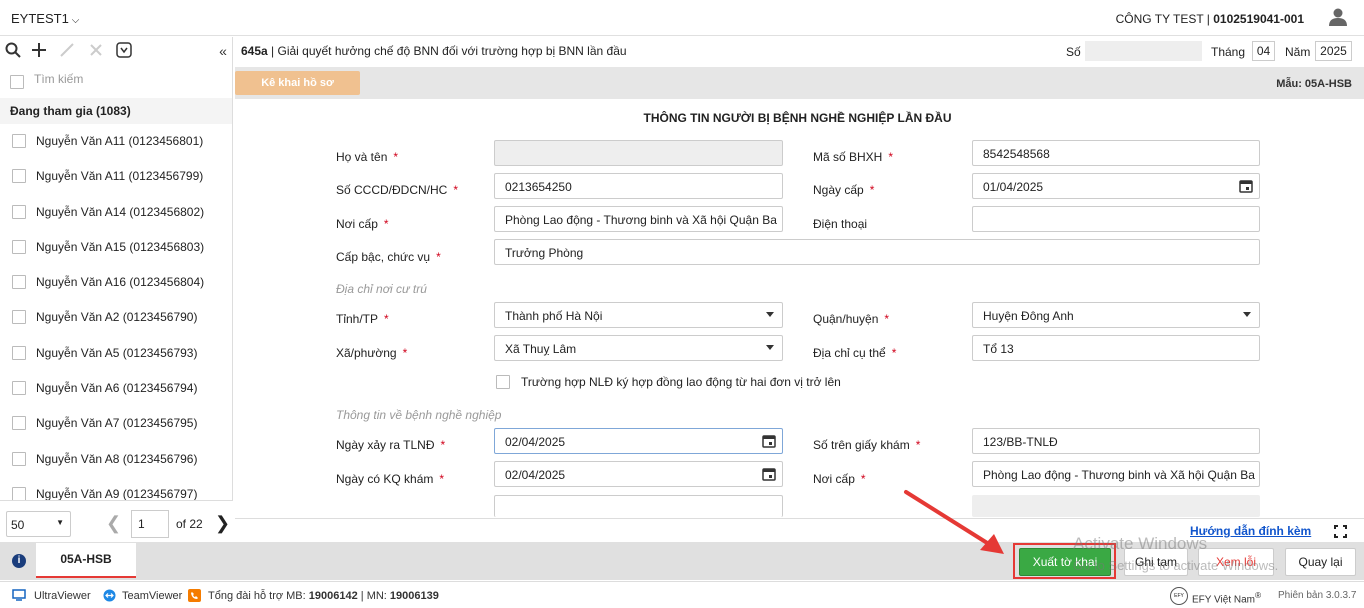 The height and width of the screenshot is (608, 1364). Describe the element at coordinates (861, 445) in the screenshot. I see `label-text: Số trên giấy khám` at that location.